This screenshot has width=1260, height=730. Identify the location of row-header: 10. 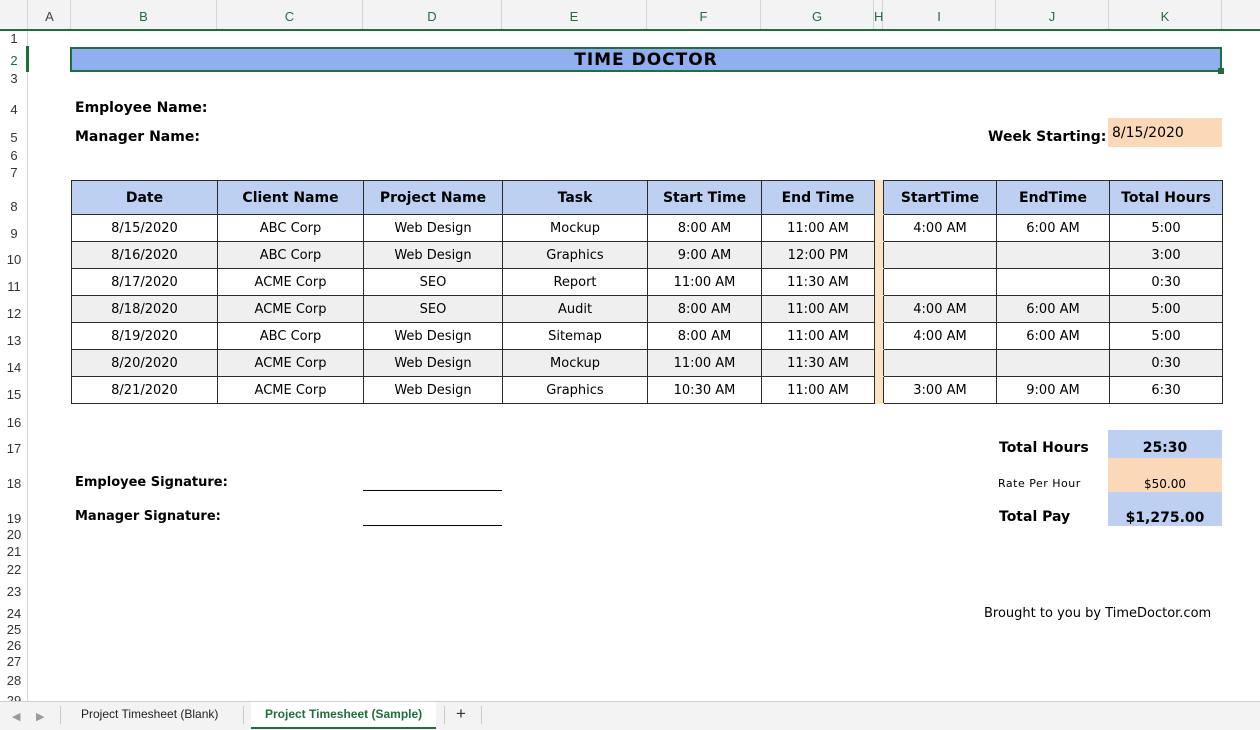
(14, 259).